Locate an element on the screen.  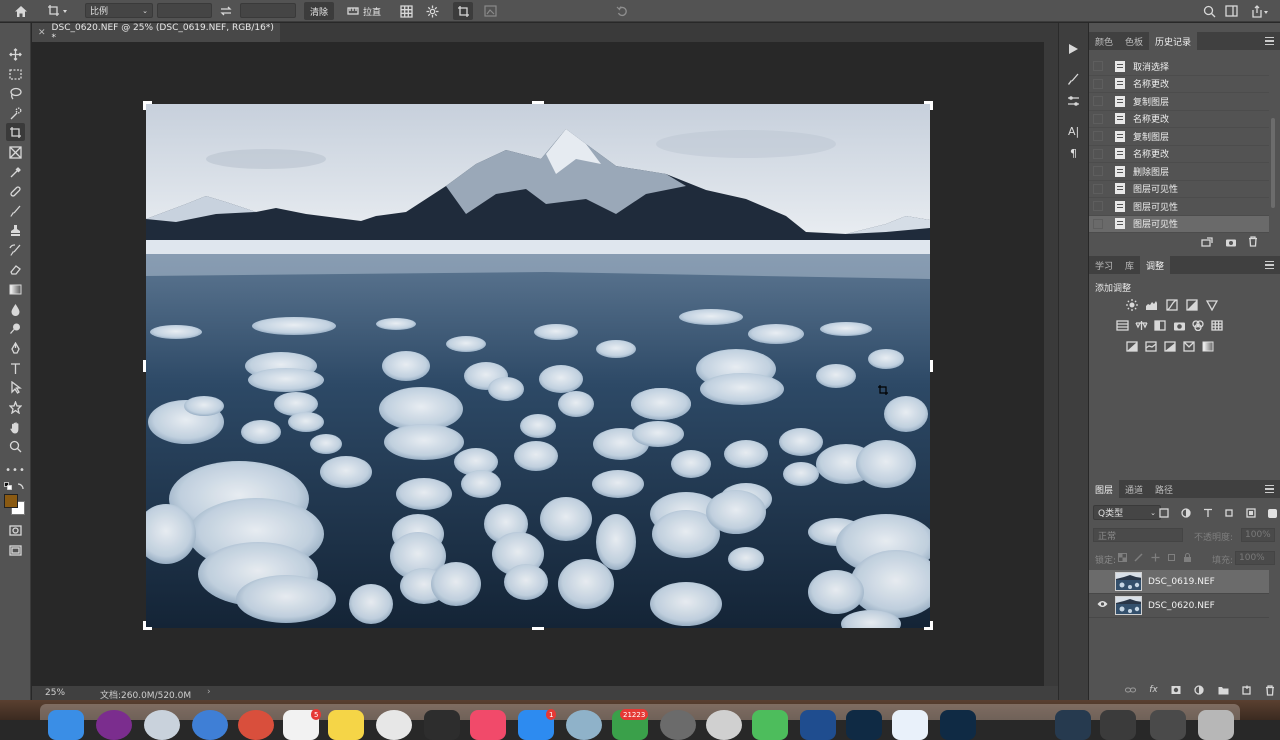
panel-menu-icon is located at coordinates (1269, 489).